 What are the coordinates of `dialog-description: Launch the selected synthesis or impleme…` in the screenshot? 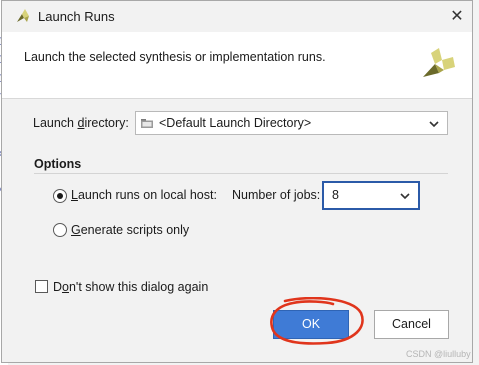 It's located at (175, 57).